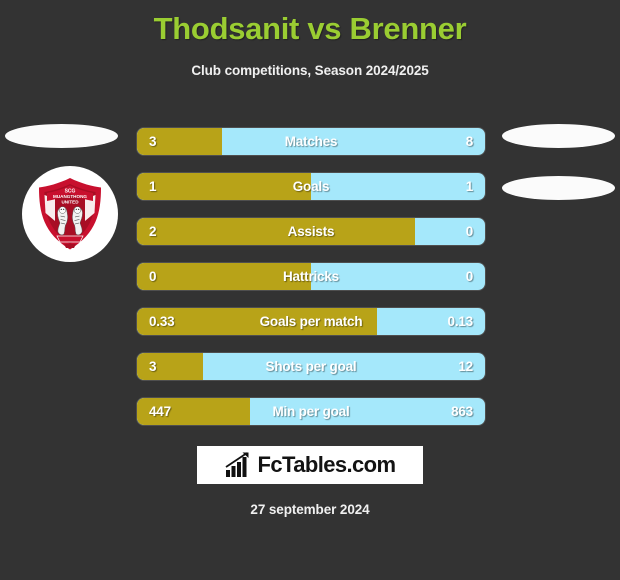 Image resolution: width=620 pixels, height=580 pixels. I want to click on stat-label: Matches, so click(311, 141).